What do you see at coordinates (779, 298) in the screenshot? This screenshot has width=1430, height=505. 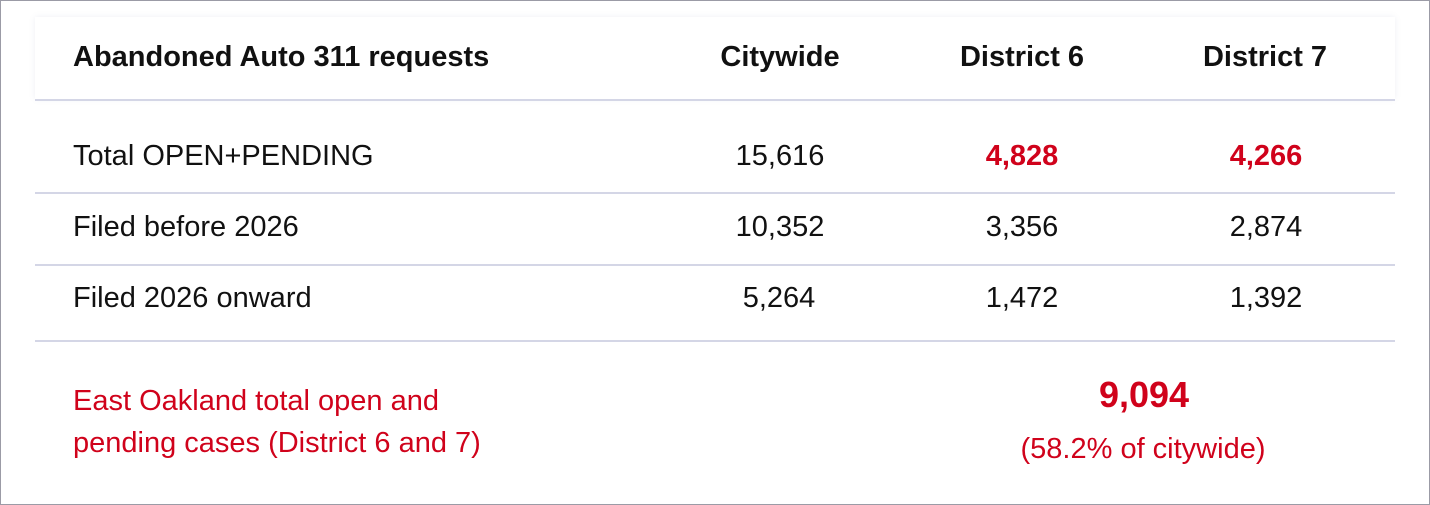 I see `cell-onward-citywide: 5,264` at bounding box center [779, 298].